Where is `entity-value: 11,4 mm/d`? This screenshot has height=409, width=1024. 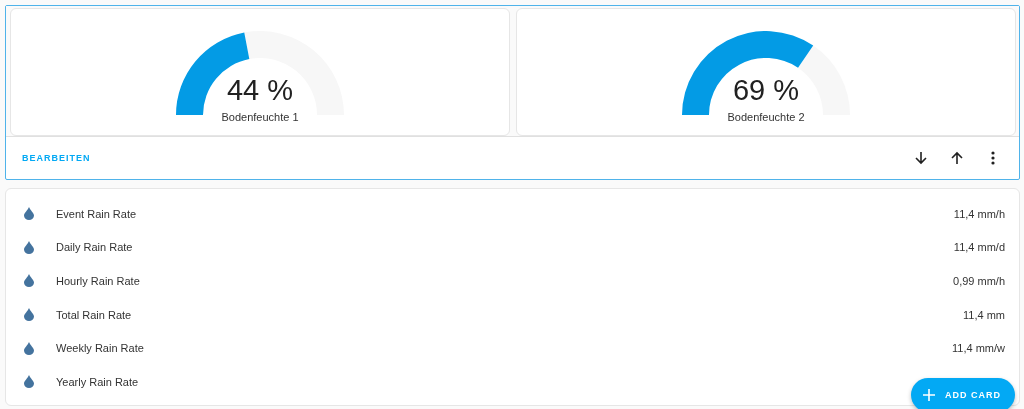 entity-value: 11,4 mm/d is located at coordinates (979, 247).